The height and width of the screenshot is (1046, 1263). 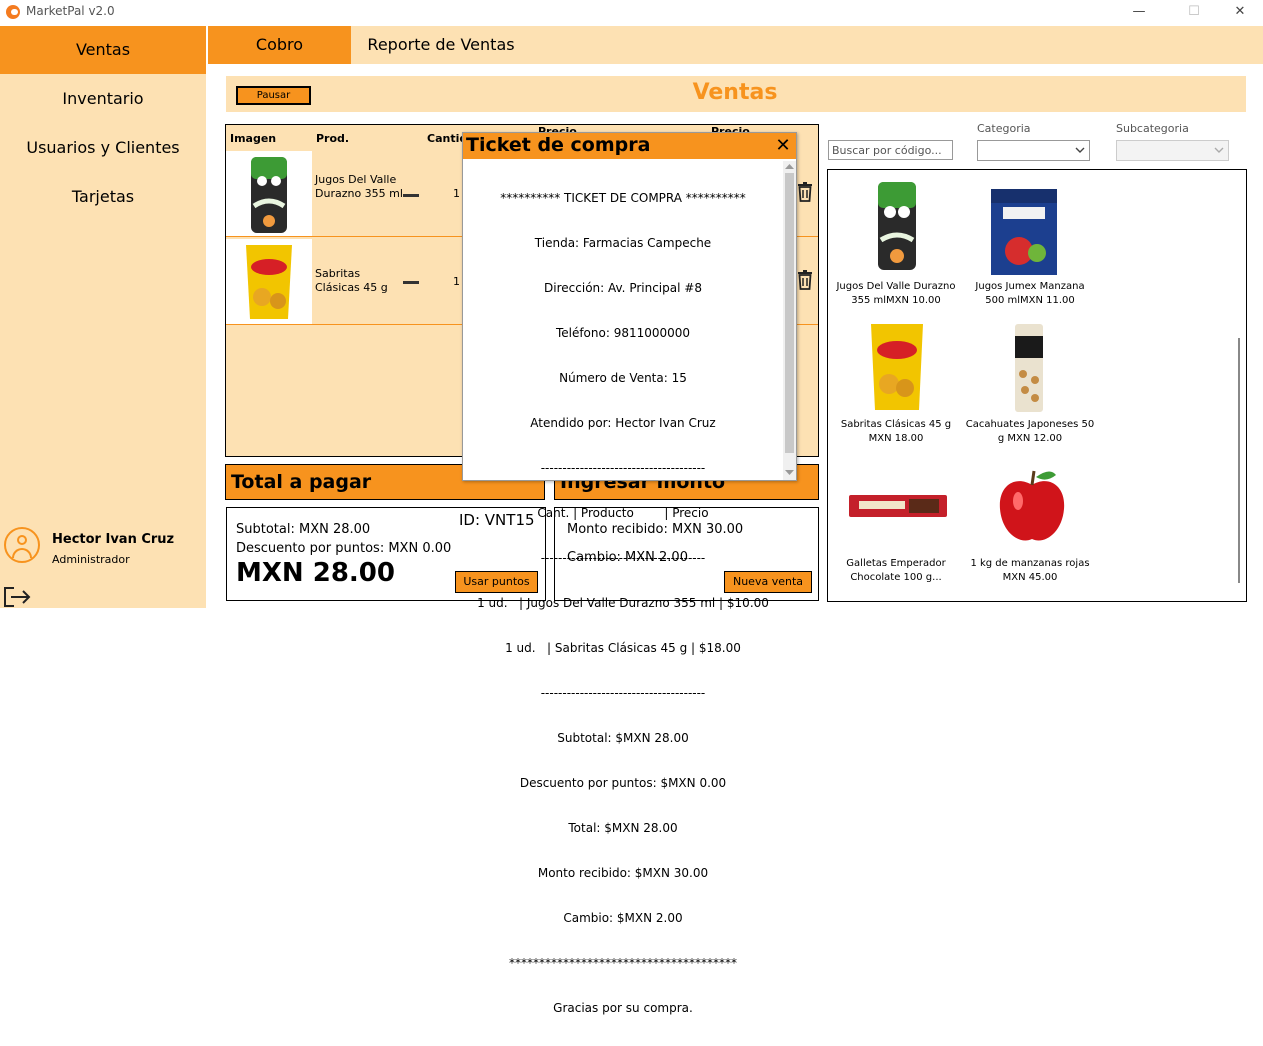 What do you see at coordinates (103, 197) in the screenshot?
I see `sidebar-item-tarjetas: Tarjetas` at bounding box center [103, 197].